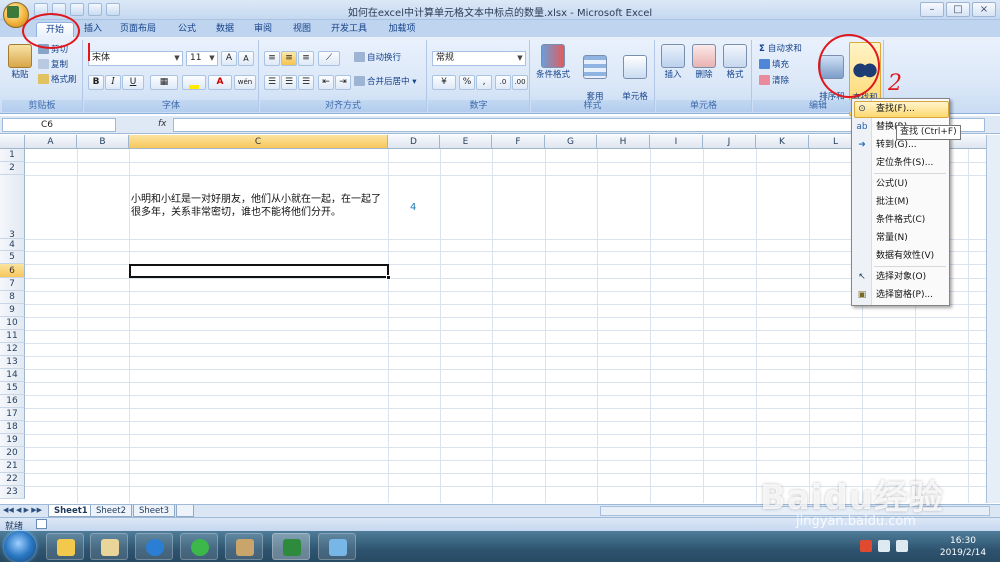 The height and width of the screenshot is (562, 1000). Describe the element at coordinates (306, 82) in the screenshot. I see `align-right-icon: ☰` at that location.